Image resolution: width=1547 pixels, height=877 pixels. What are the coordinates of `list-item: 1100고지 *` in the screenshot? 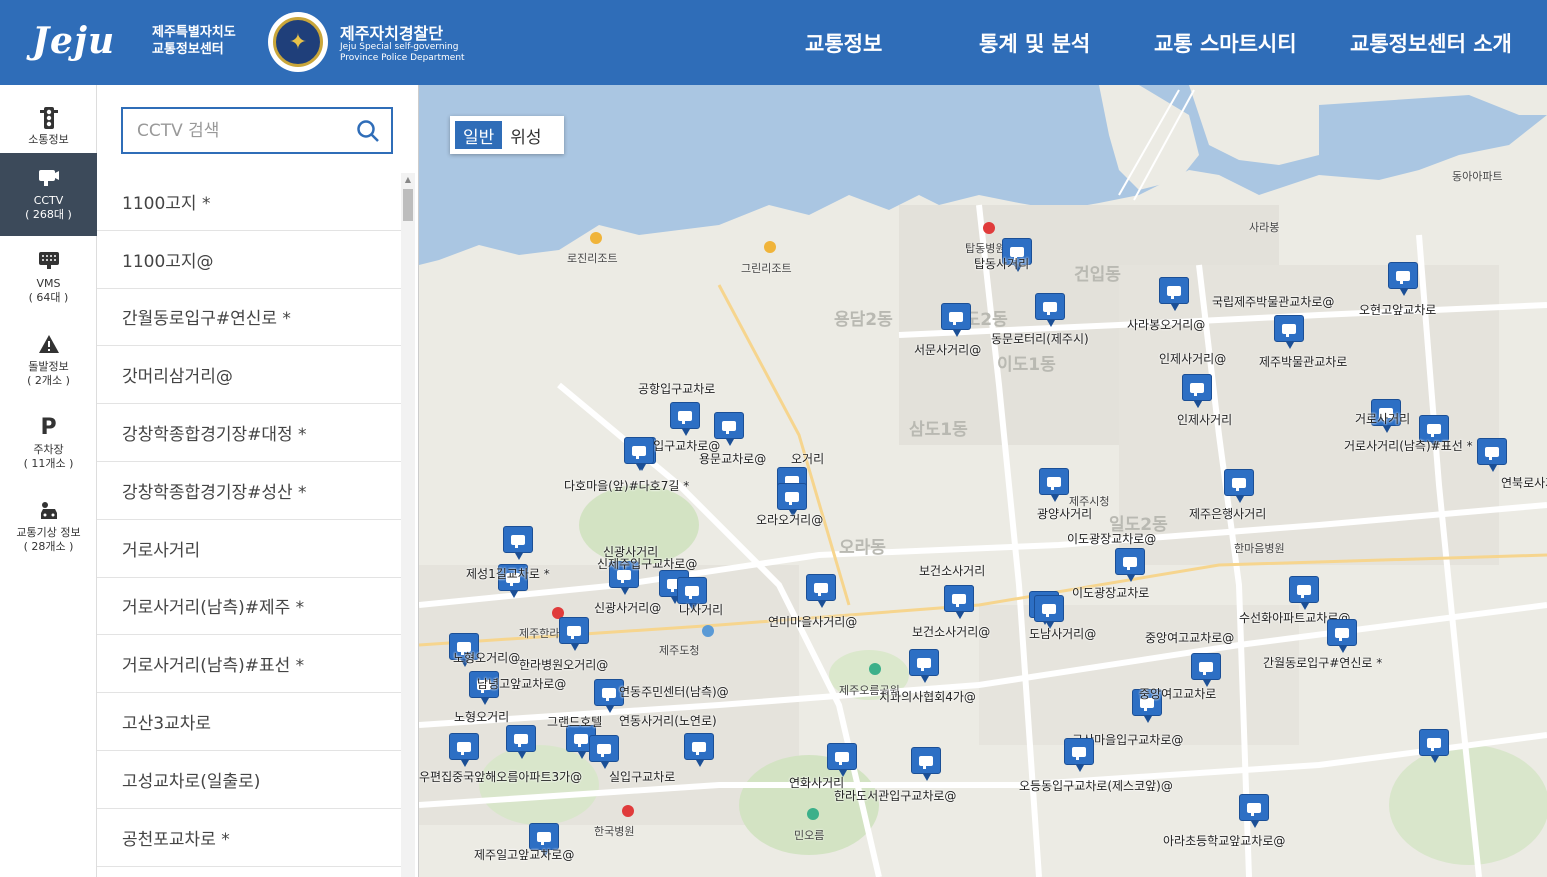 It's located at (249, 202).